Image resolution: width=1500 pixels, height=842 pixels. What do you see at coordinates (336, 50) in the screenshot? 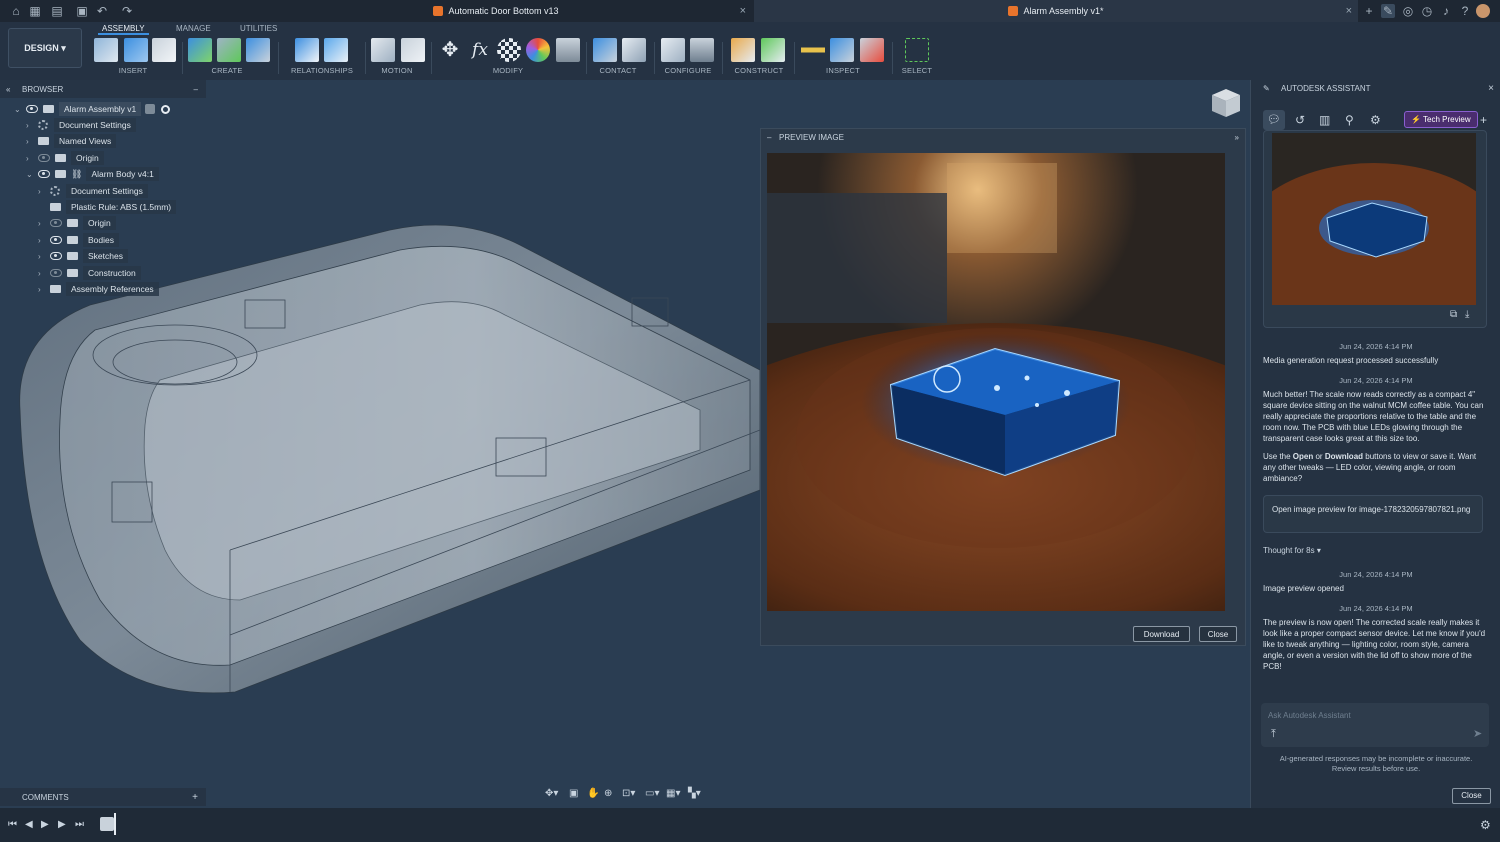
I see `joint-icon` at bounding box center [336, 50].